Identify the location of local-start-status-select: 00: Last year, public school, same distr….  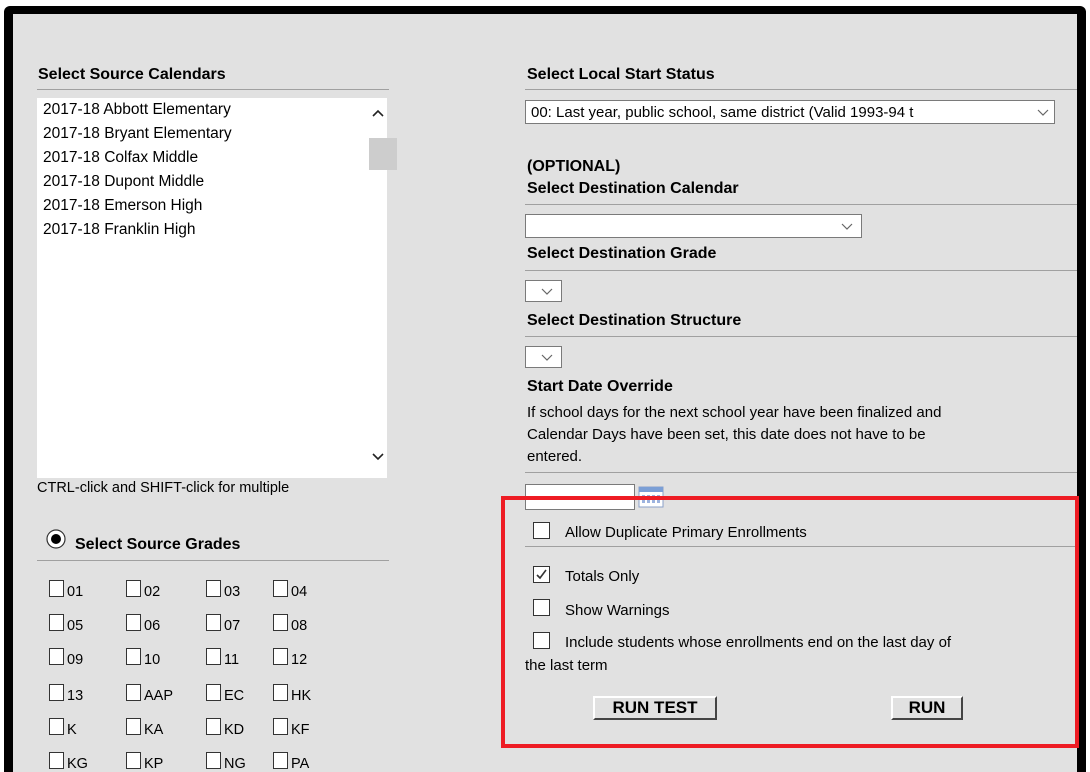
(790, 112).